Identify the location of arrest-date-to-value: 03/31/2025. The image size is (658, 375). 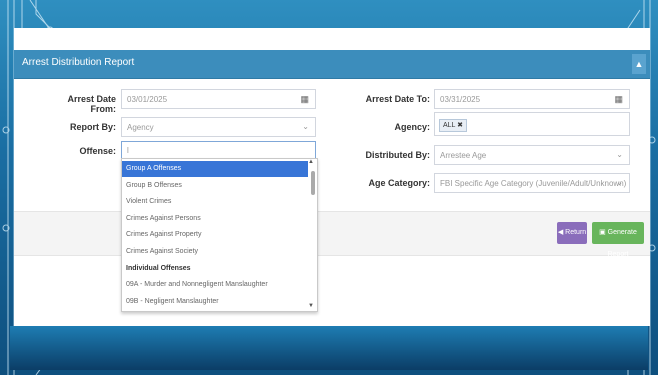
(460, 99).